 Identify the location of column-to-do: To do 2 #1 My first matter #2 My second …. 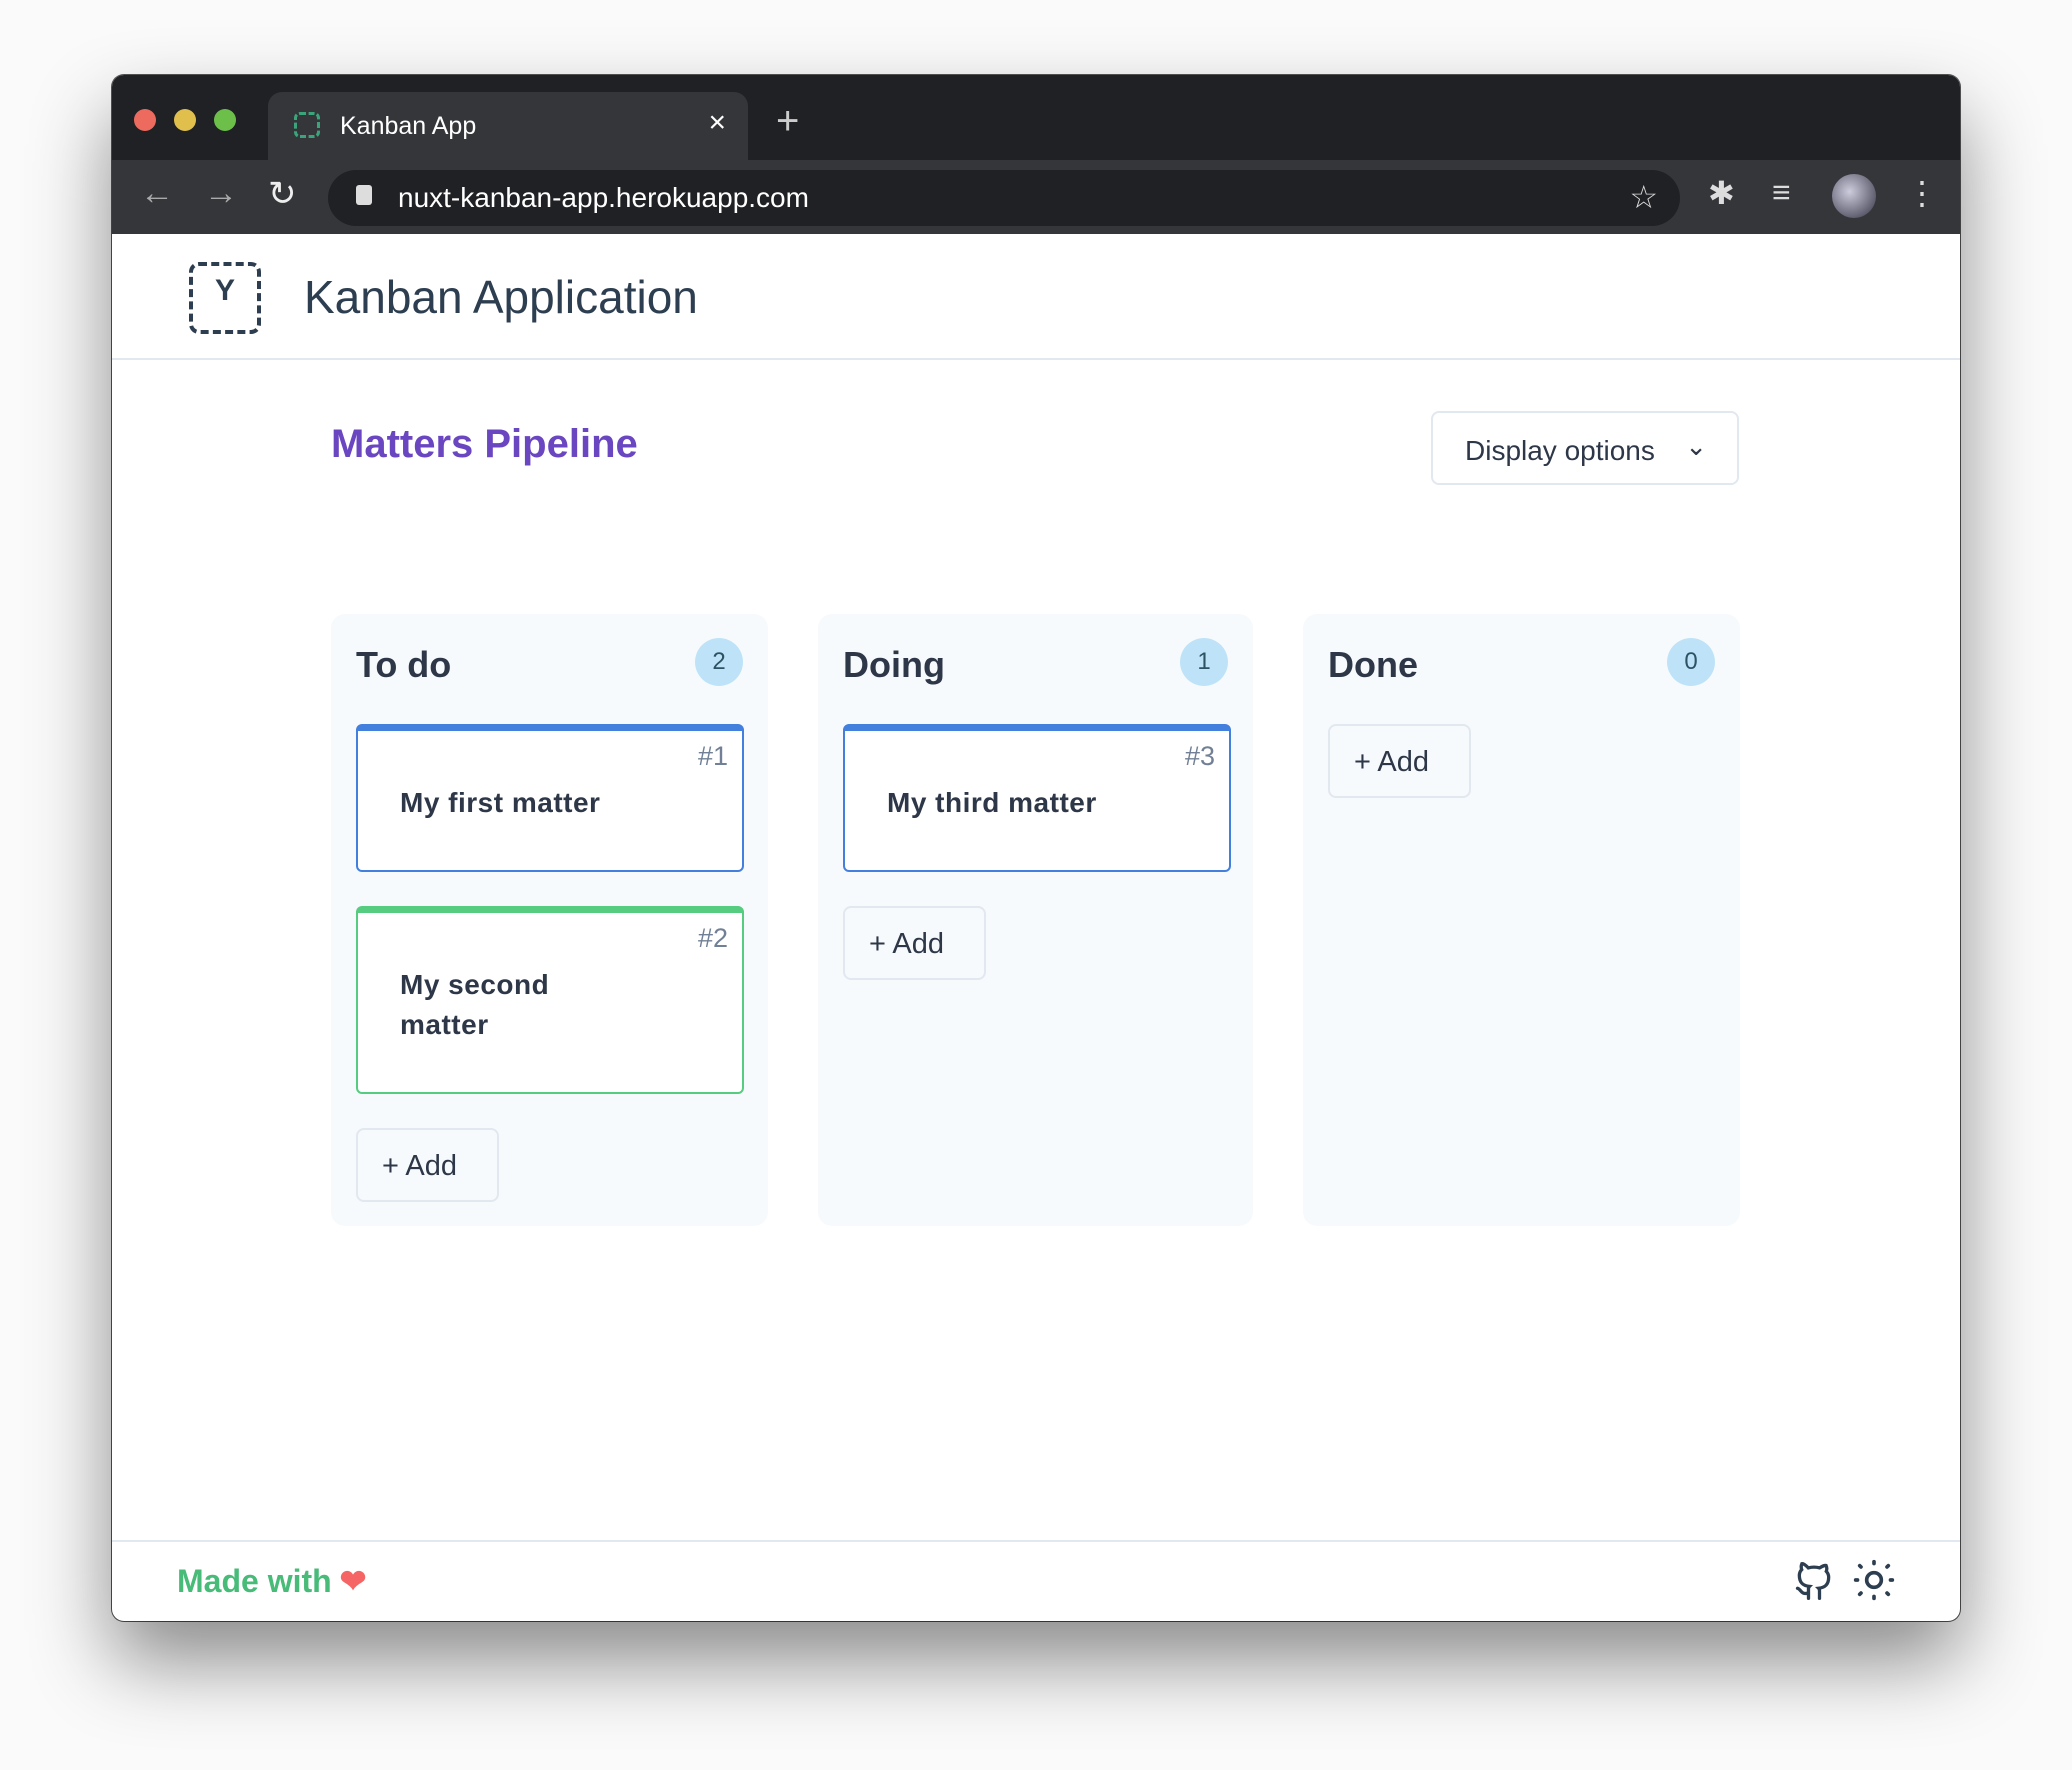
(549, 920).